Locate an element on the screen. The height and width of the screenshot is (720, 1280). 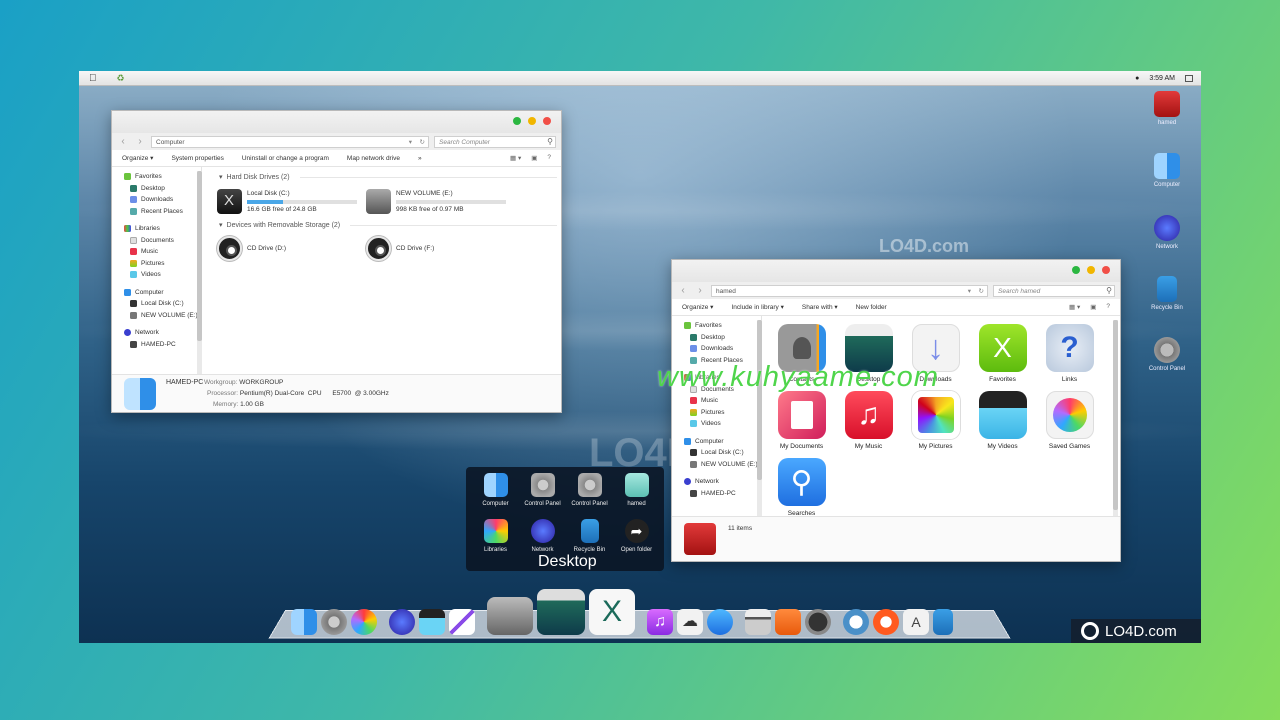
include-in-library-button: Include in library ▾ is located at coordinates (757, 307).